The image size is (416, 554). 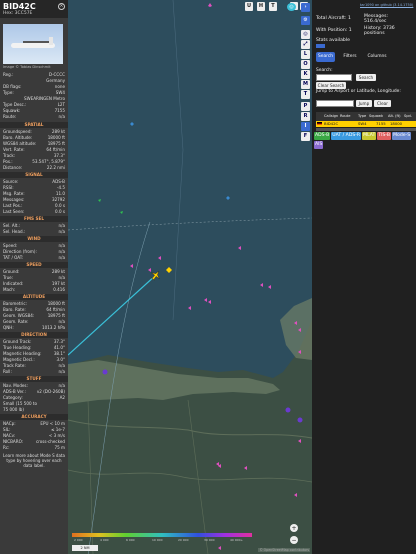 What do you see at coordinates (164, 540) in the screenshot?
I see `altitude-tick-labels: 2 000 4 000 6 000 10 000 20 000 30 000 40 000+` at bounding box center [164, 540].